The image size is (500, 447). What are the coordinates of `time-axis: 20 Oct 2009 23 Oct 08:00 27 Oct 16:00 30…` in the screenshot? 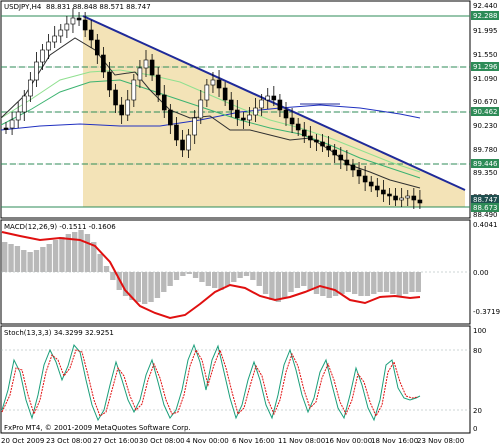 It's located at (232, 441).